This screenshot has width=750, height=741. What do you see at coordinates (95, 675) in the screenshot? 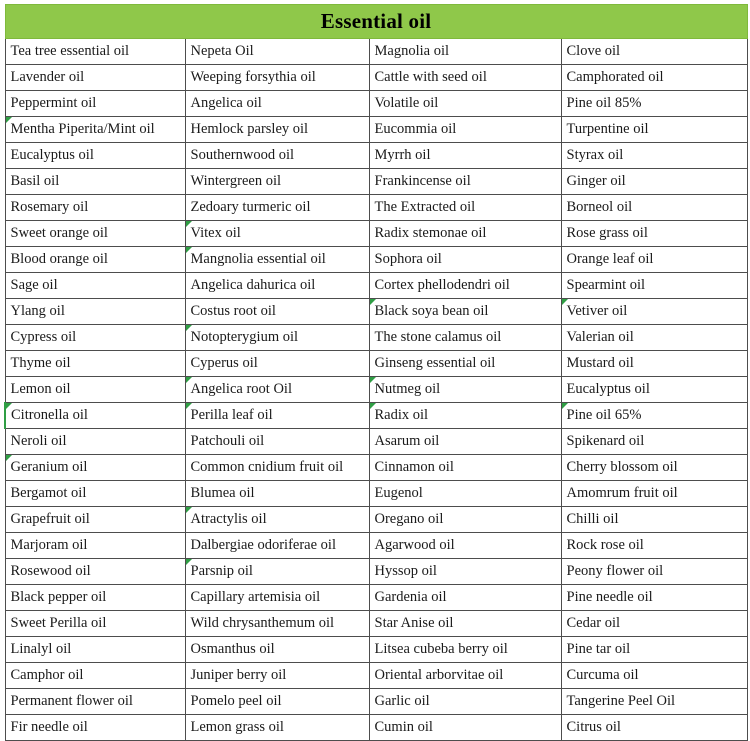
I see `table-cell: Camphor oil` at bounding box center [95, 675].